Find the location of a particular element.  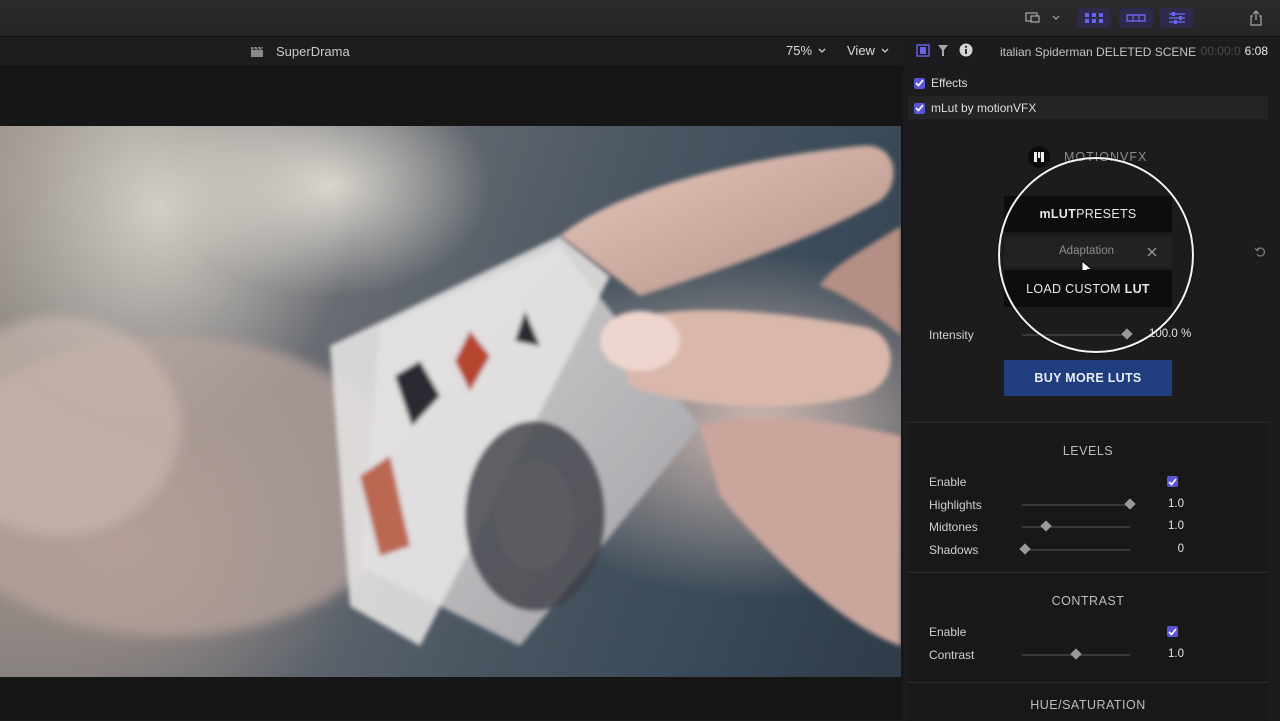

buy-label: BUY MORE LUTS is located at coordinates (1088, 378).